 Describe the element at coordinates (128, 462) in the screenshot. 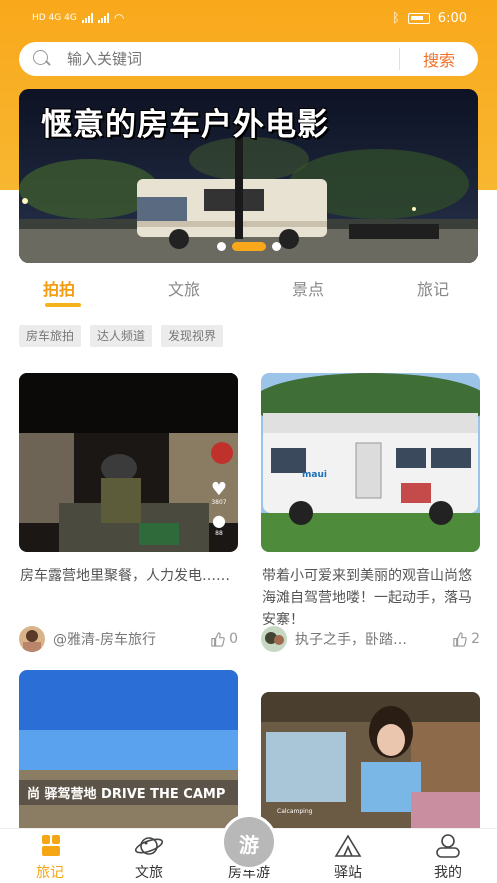

I see `post-image: ♥ 3807 ● 88` at that location.